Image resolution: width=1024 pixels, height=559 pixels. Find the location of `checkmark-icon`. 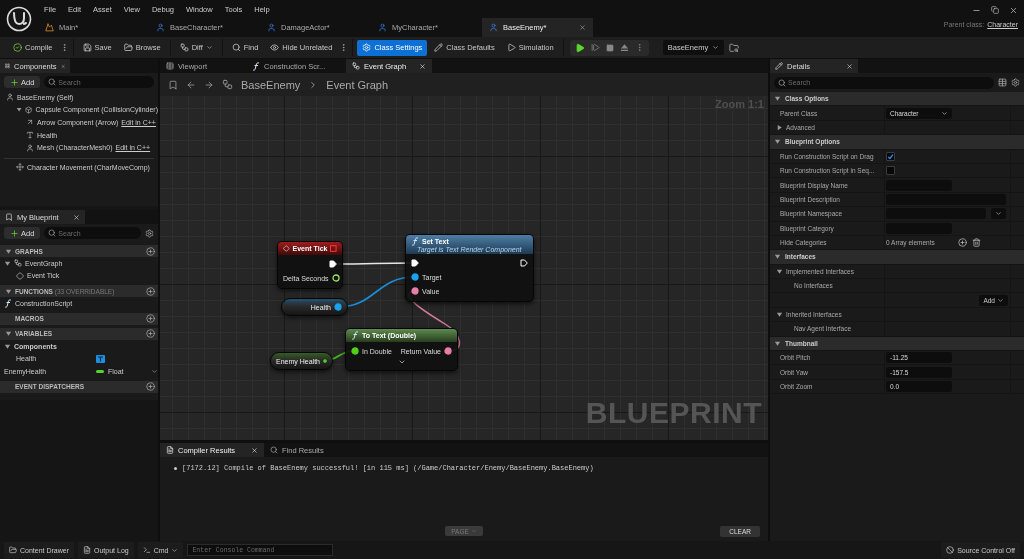

checkmark-icon is located at coordinates (890, 156).